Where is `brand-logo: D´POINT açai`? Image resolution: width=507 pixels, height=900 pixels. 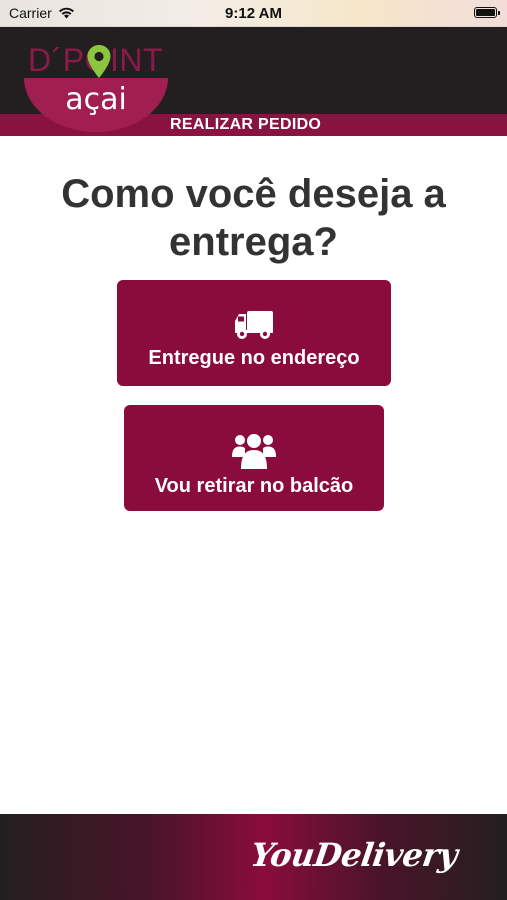 brand-logo: D´POINT açai is located at coordinates (99, 88).